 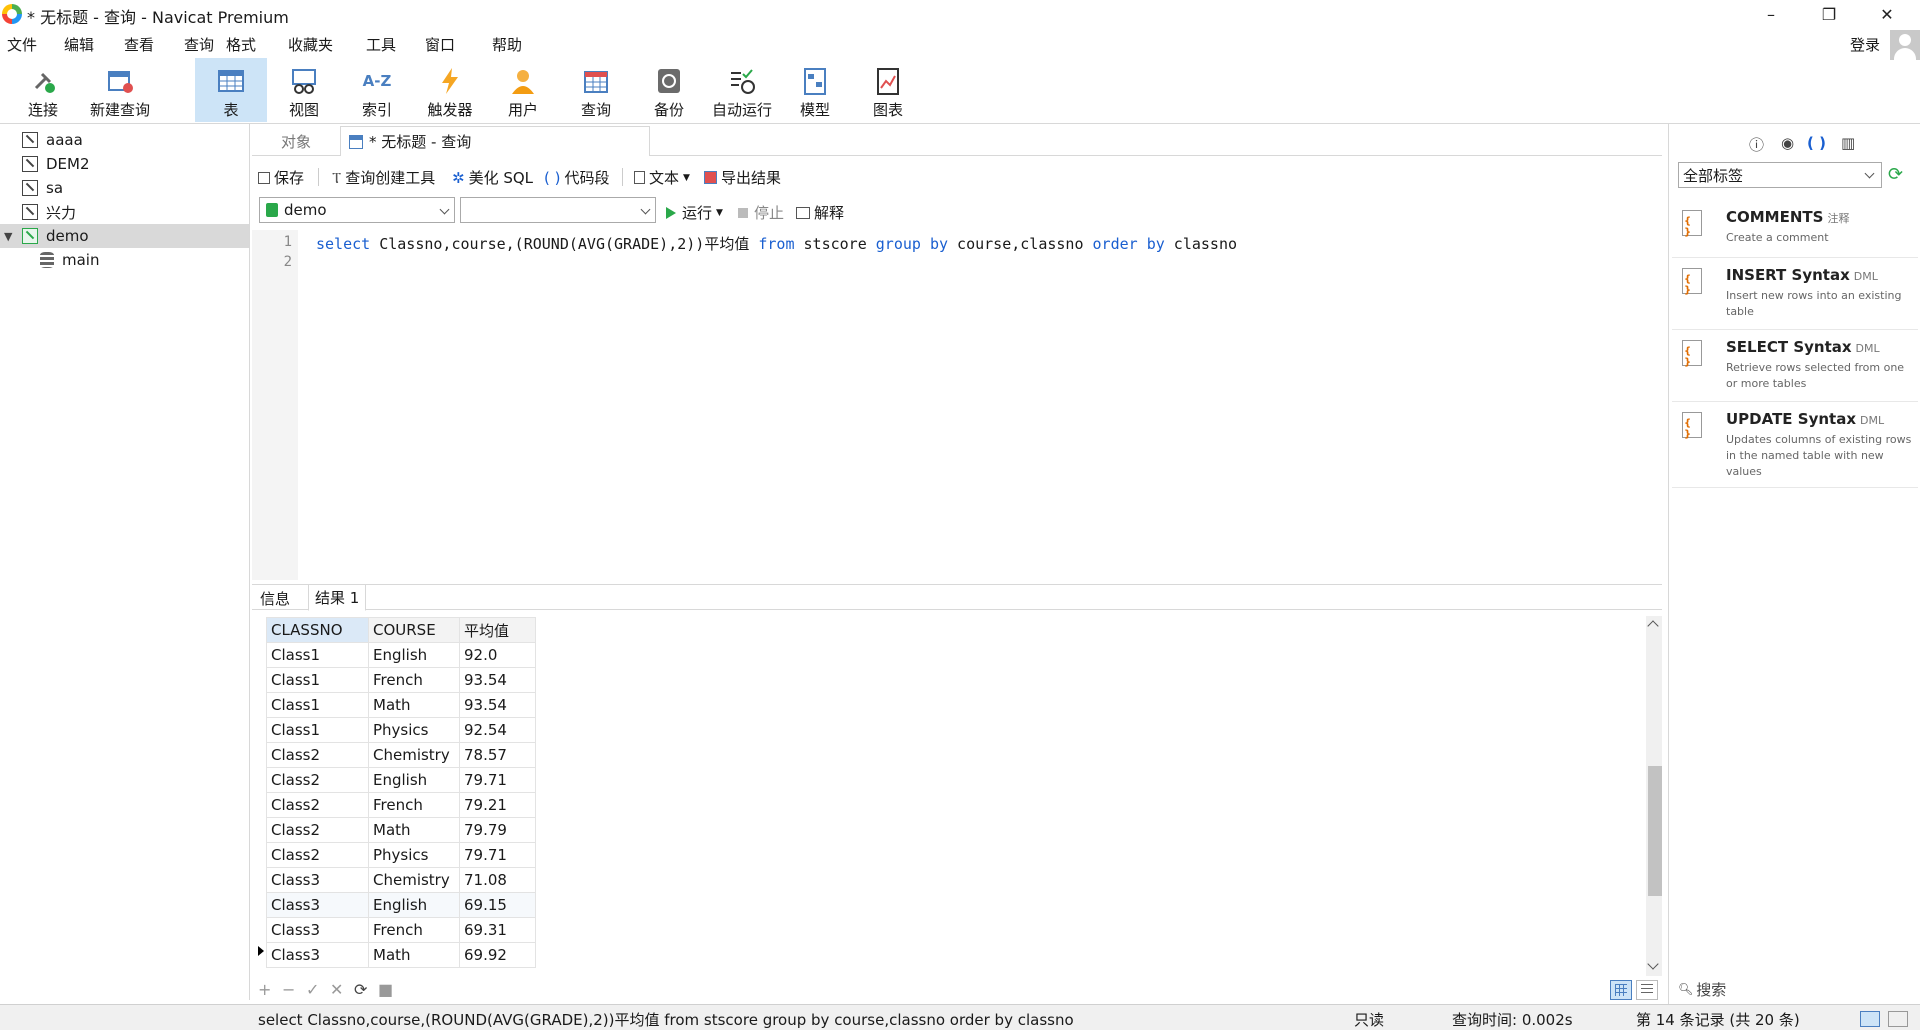 I want to click on run-button: 运行 ▼, so click(x=694, y=212).